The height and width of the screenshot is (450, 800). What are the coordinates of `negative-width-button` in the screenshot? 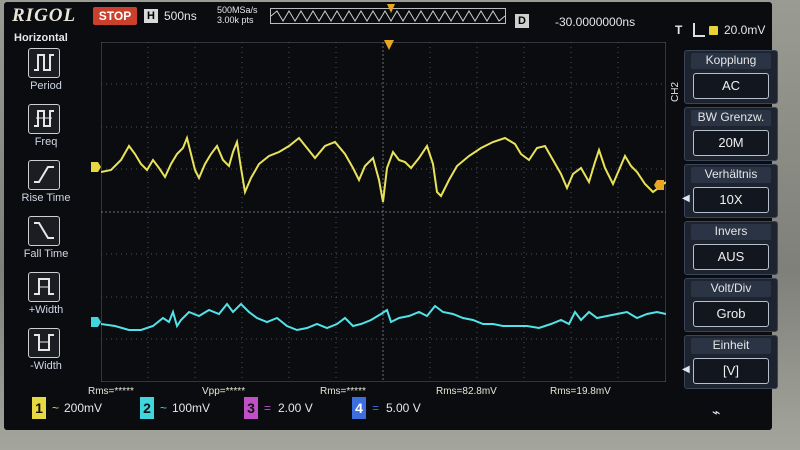 It's located at (44, 343).